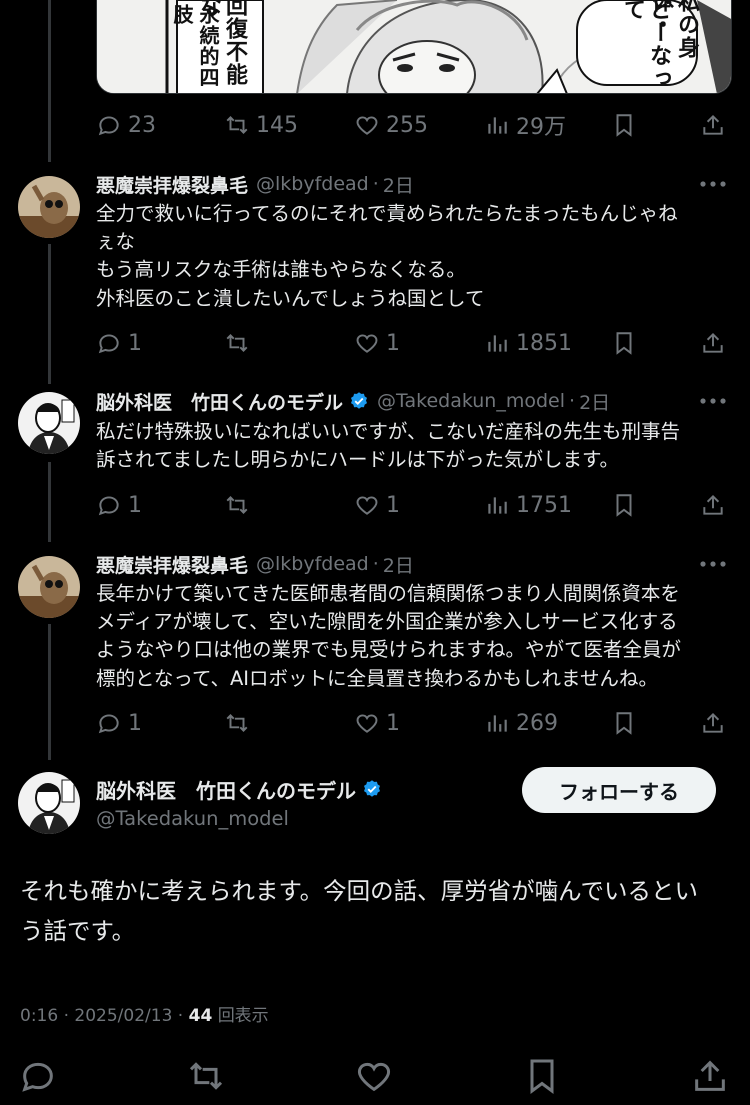 This screenshot has height=1105, width=750. Describe the element at coordinates (116, 242) in the screenshot. I see `tweet-line: ぇな` at that location.